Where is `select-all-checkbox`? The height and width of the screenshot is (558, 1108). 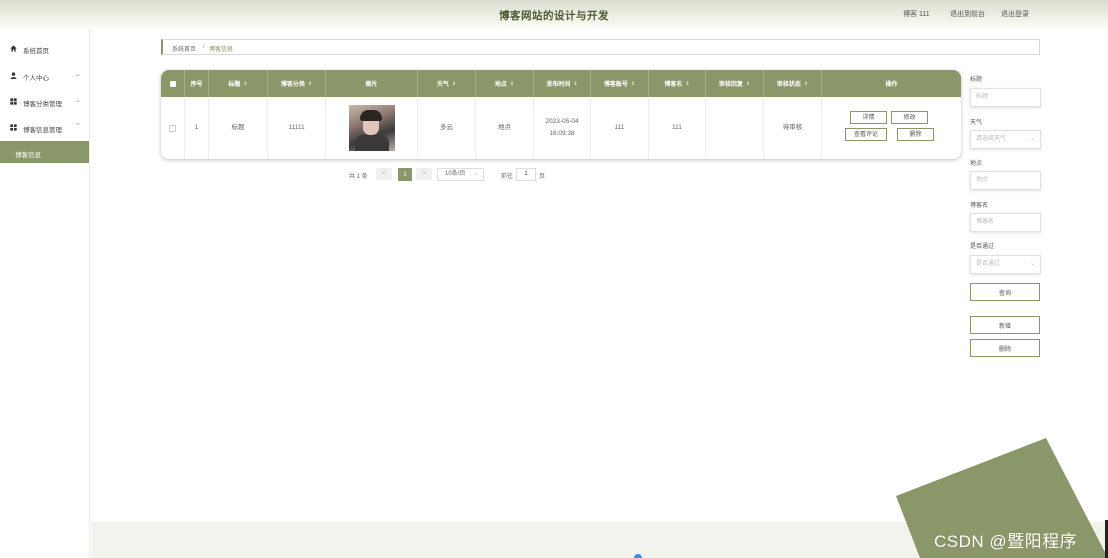 select-all-checkbox is located at coordinates (172, 83).